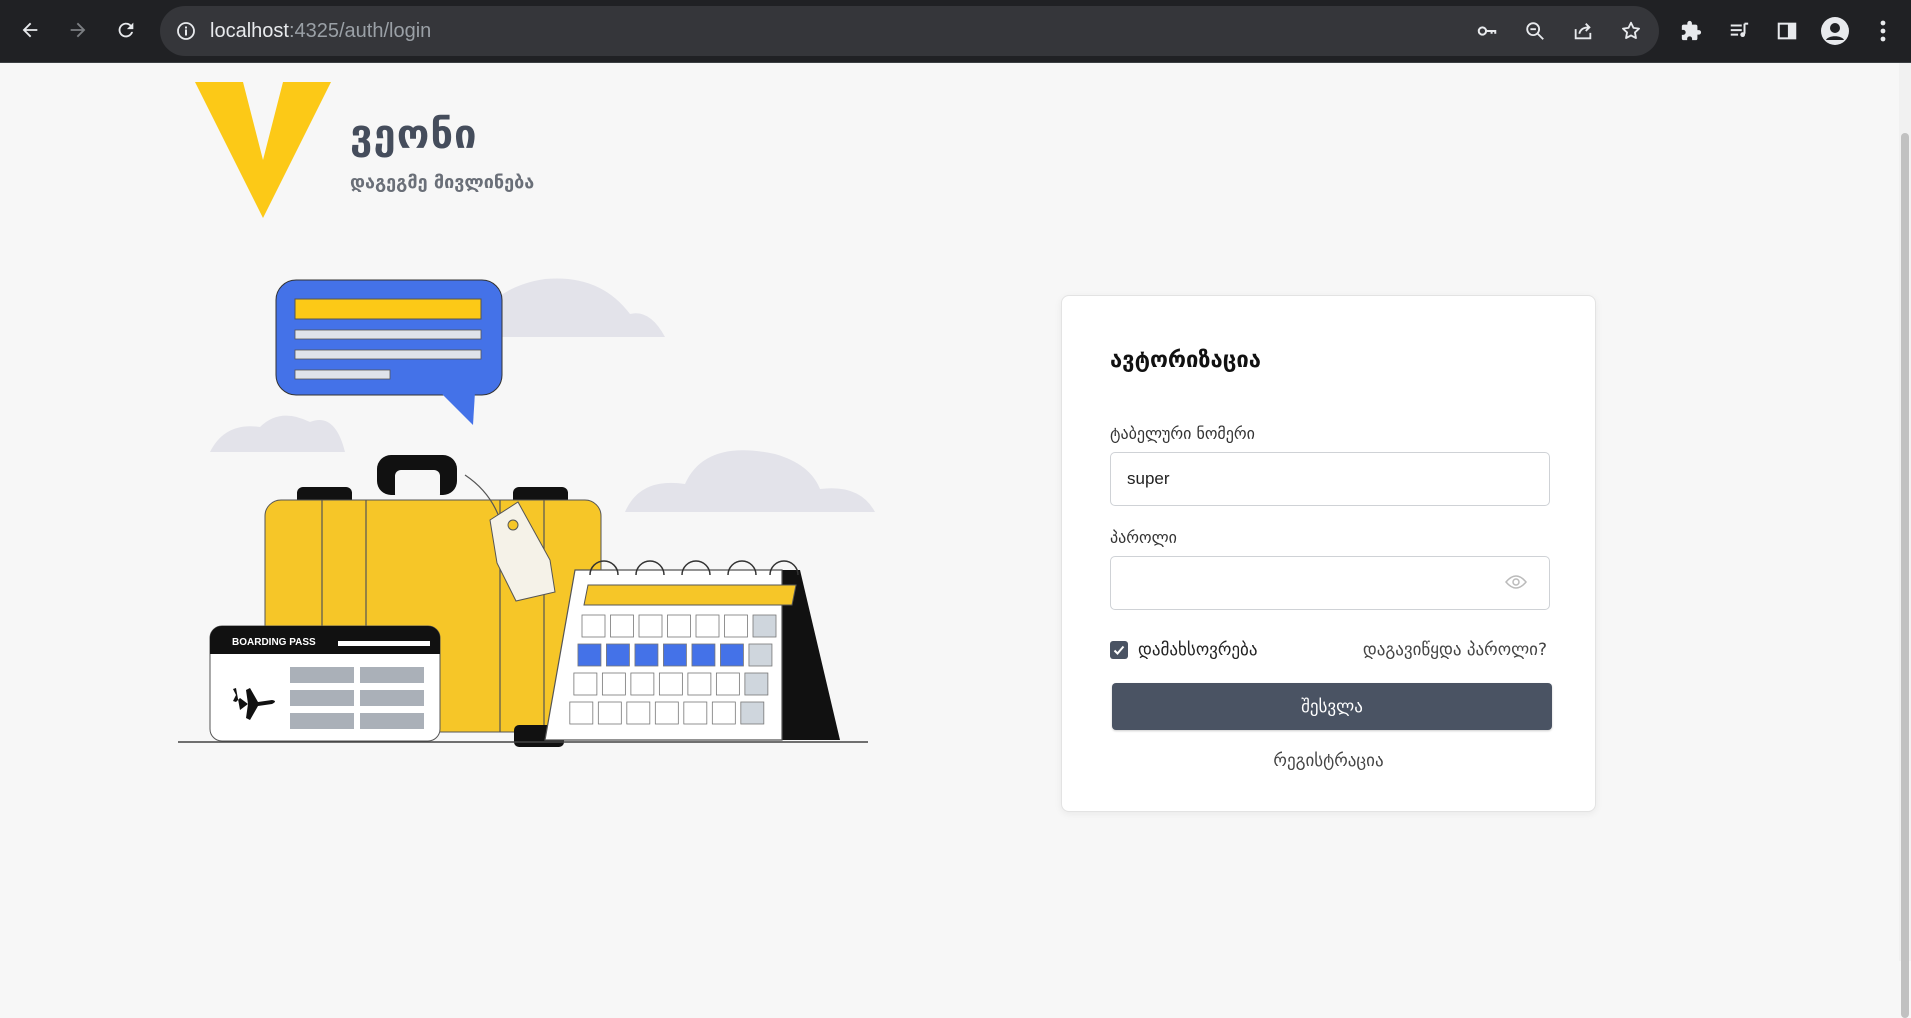  I want to click on back-button, so click(30, 30).